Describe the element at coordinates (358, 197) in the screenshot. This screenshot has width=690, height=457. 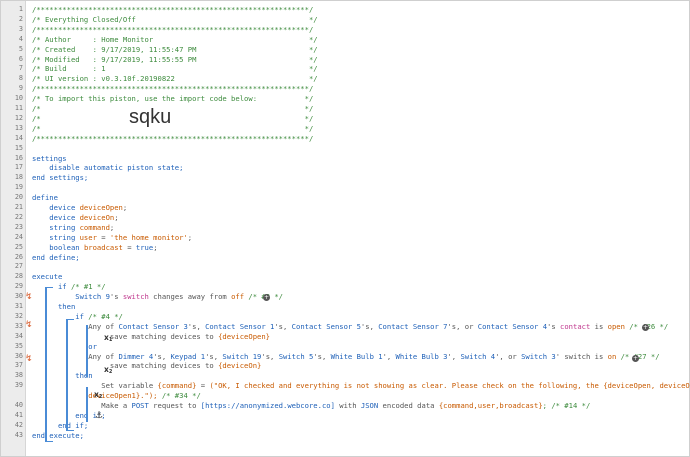
I see `code-line: define` at that location.